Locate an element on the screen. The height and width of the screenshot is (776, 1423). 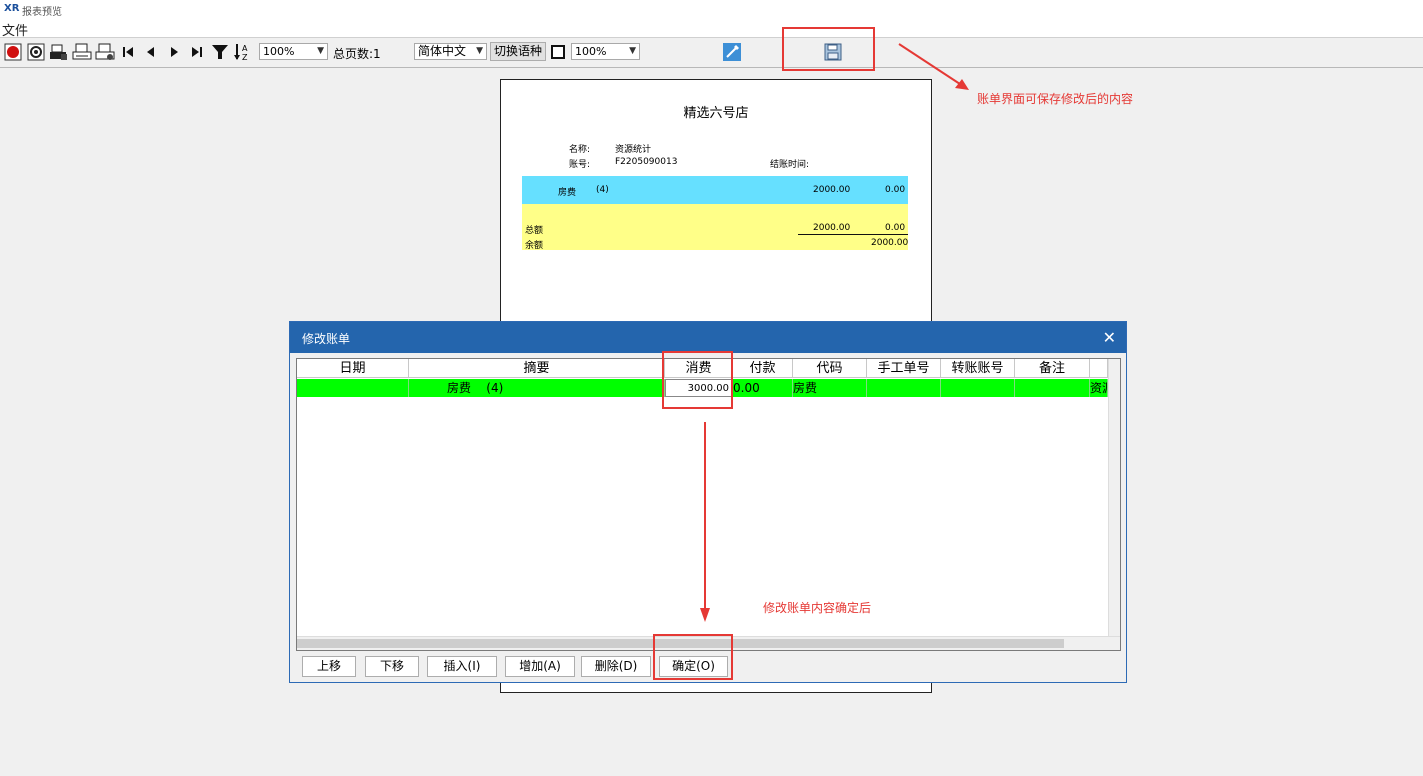
report-row-item: 房费 is located at coordinates (567, 193).